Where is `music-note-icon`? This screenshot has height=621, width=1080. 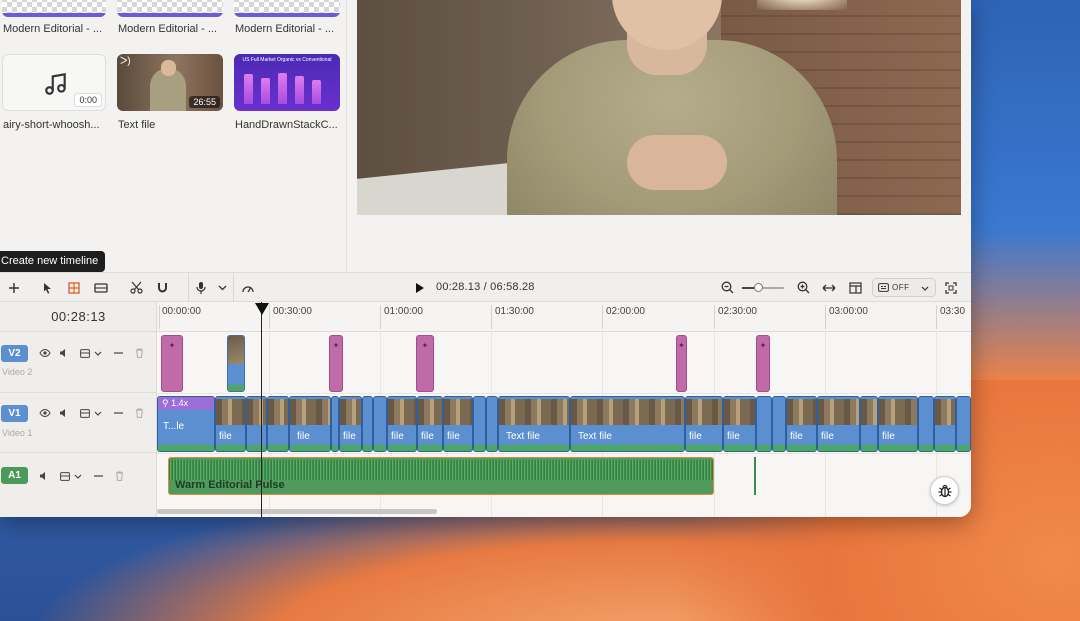
music-note-icon is located at coordinates (55, 83).